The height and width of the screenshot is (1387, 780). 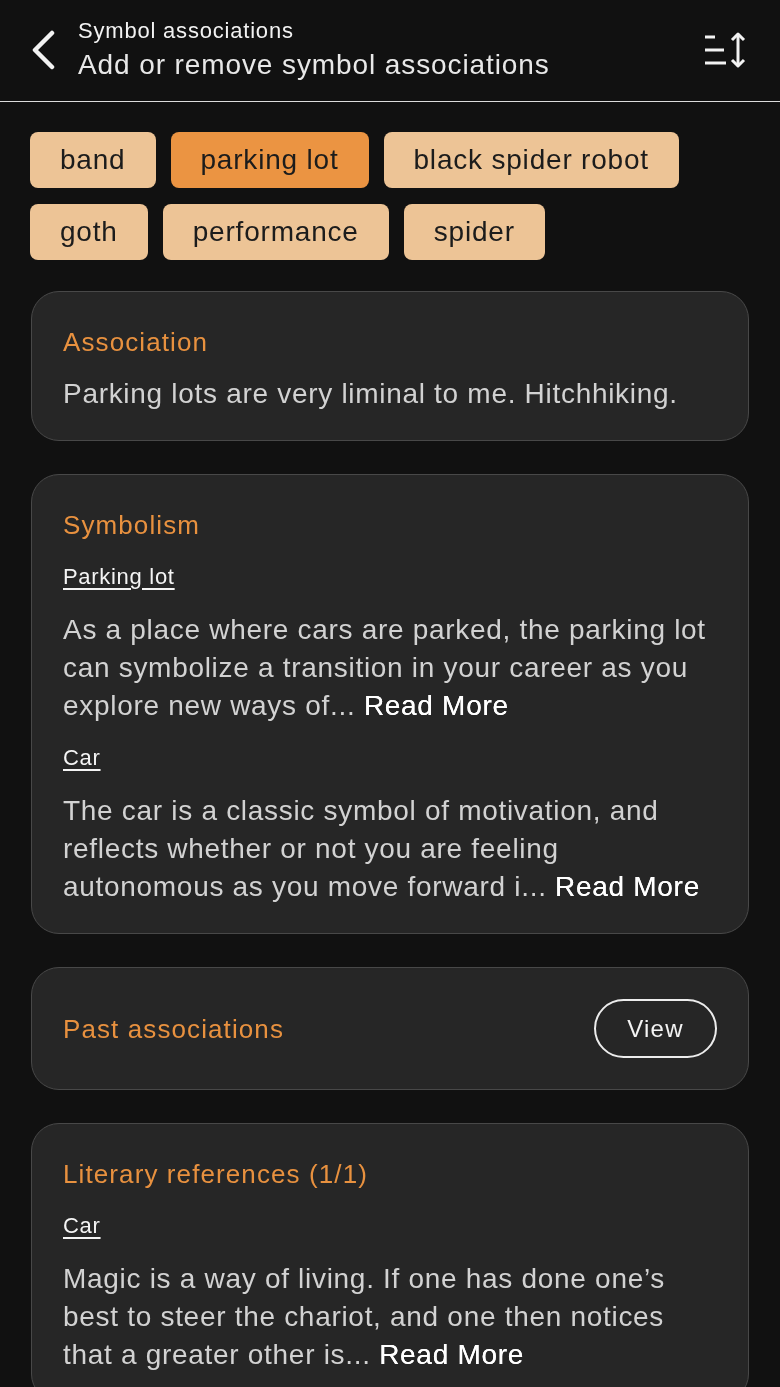 I want to click on tag-chip: spider, so click(x=474, y=232).